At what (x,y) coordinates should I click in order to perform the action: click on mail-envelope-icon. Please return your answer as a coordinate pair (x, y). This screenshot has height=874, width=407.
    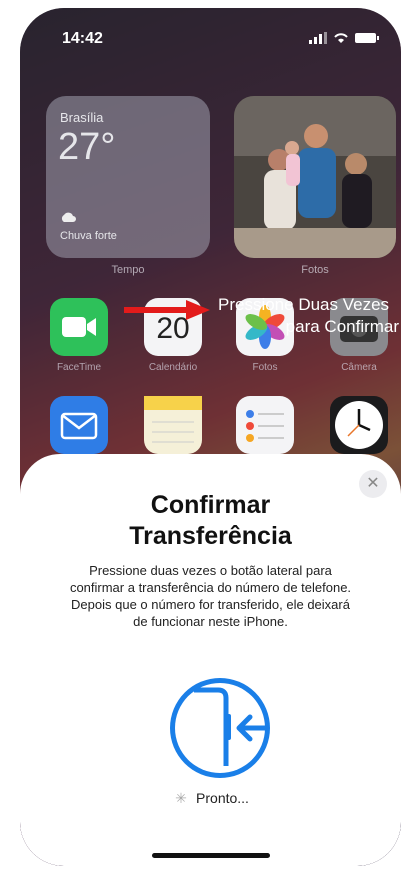
    Looking at the image, I should click on (79, 426).